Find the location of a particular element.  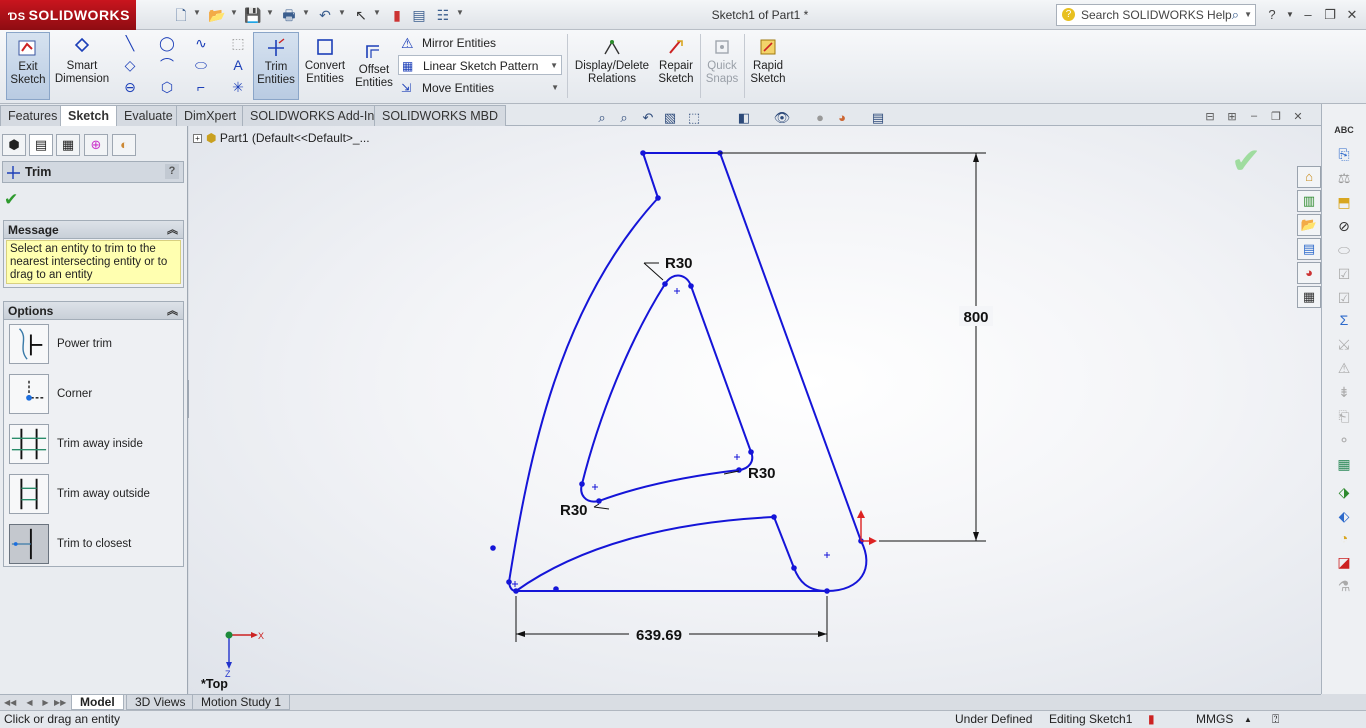

radius-dimension-right: R30 is located at coordinates (762, 473).